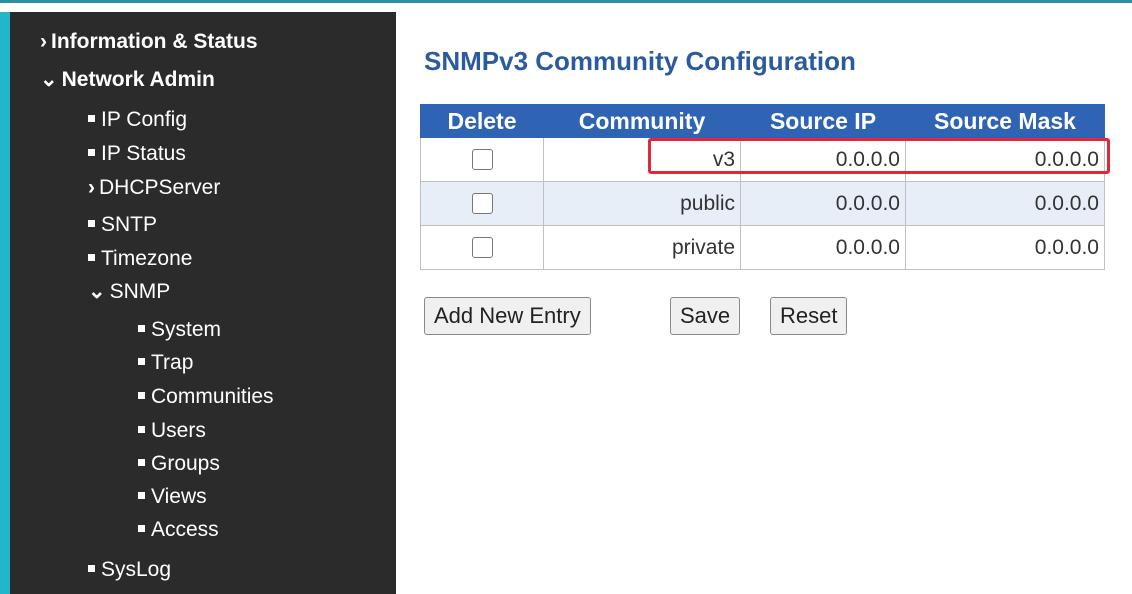  I want to click on sidebar-item-ip-status: IP Status, so click(137, 154).